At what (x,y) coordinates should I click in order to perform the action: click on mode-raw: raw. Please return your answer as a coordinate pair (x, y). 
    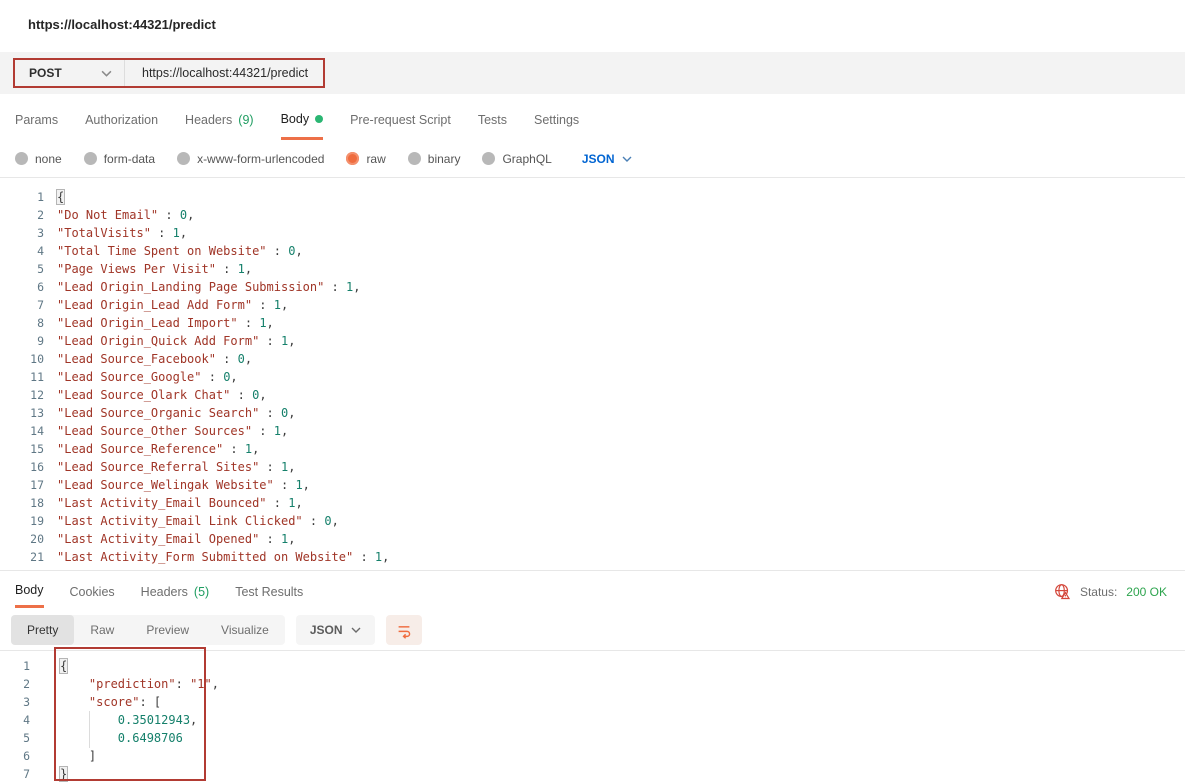
    Looking at the image, I should click on (366, 159).